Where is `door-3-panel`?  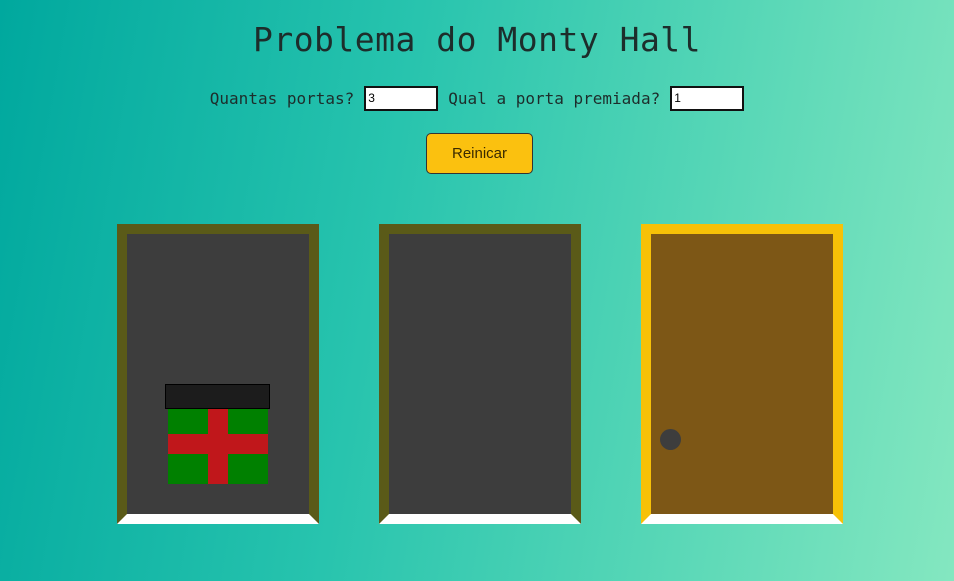
door-3-panel is located at coordinates (742, 374).